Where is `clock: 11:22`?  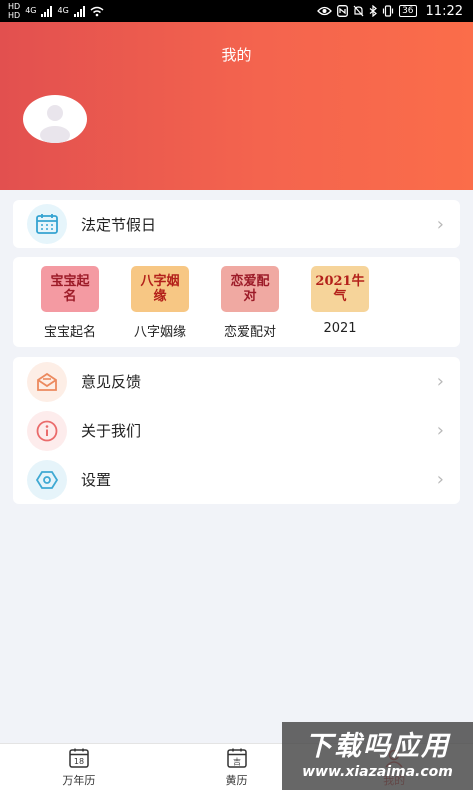 clock: 11:22 is located at coordinates (444, 11).